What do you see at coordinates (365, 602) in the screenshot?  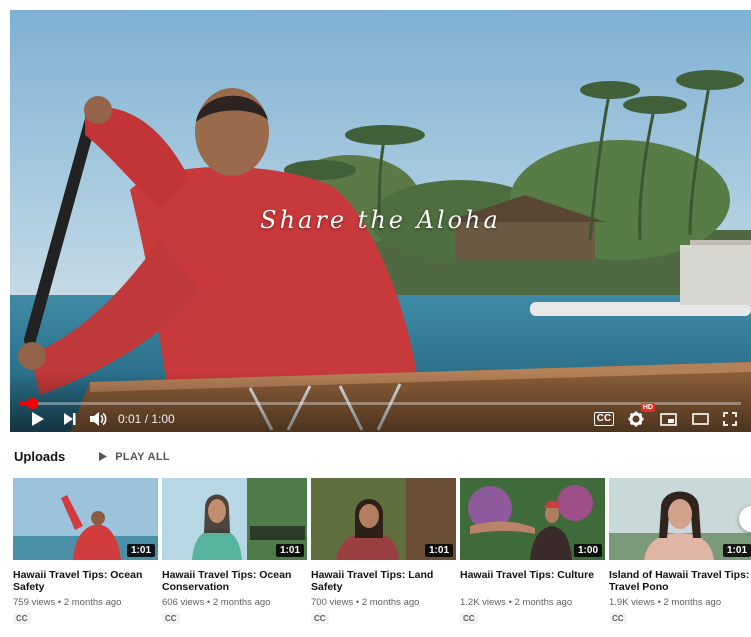 I see `video-meta: 700 views • 2 months ago` at bounding box center [365, 602].